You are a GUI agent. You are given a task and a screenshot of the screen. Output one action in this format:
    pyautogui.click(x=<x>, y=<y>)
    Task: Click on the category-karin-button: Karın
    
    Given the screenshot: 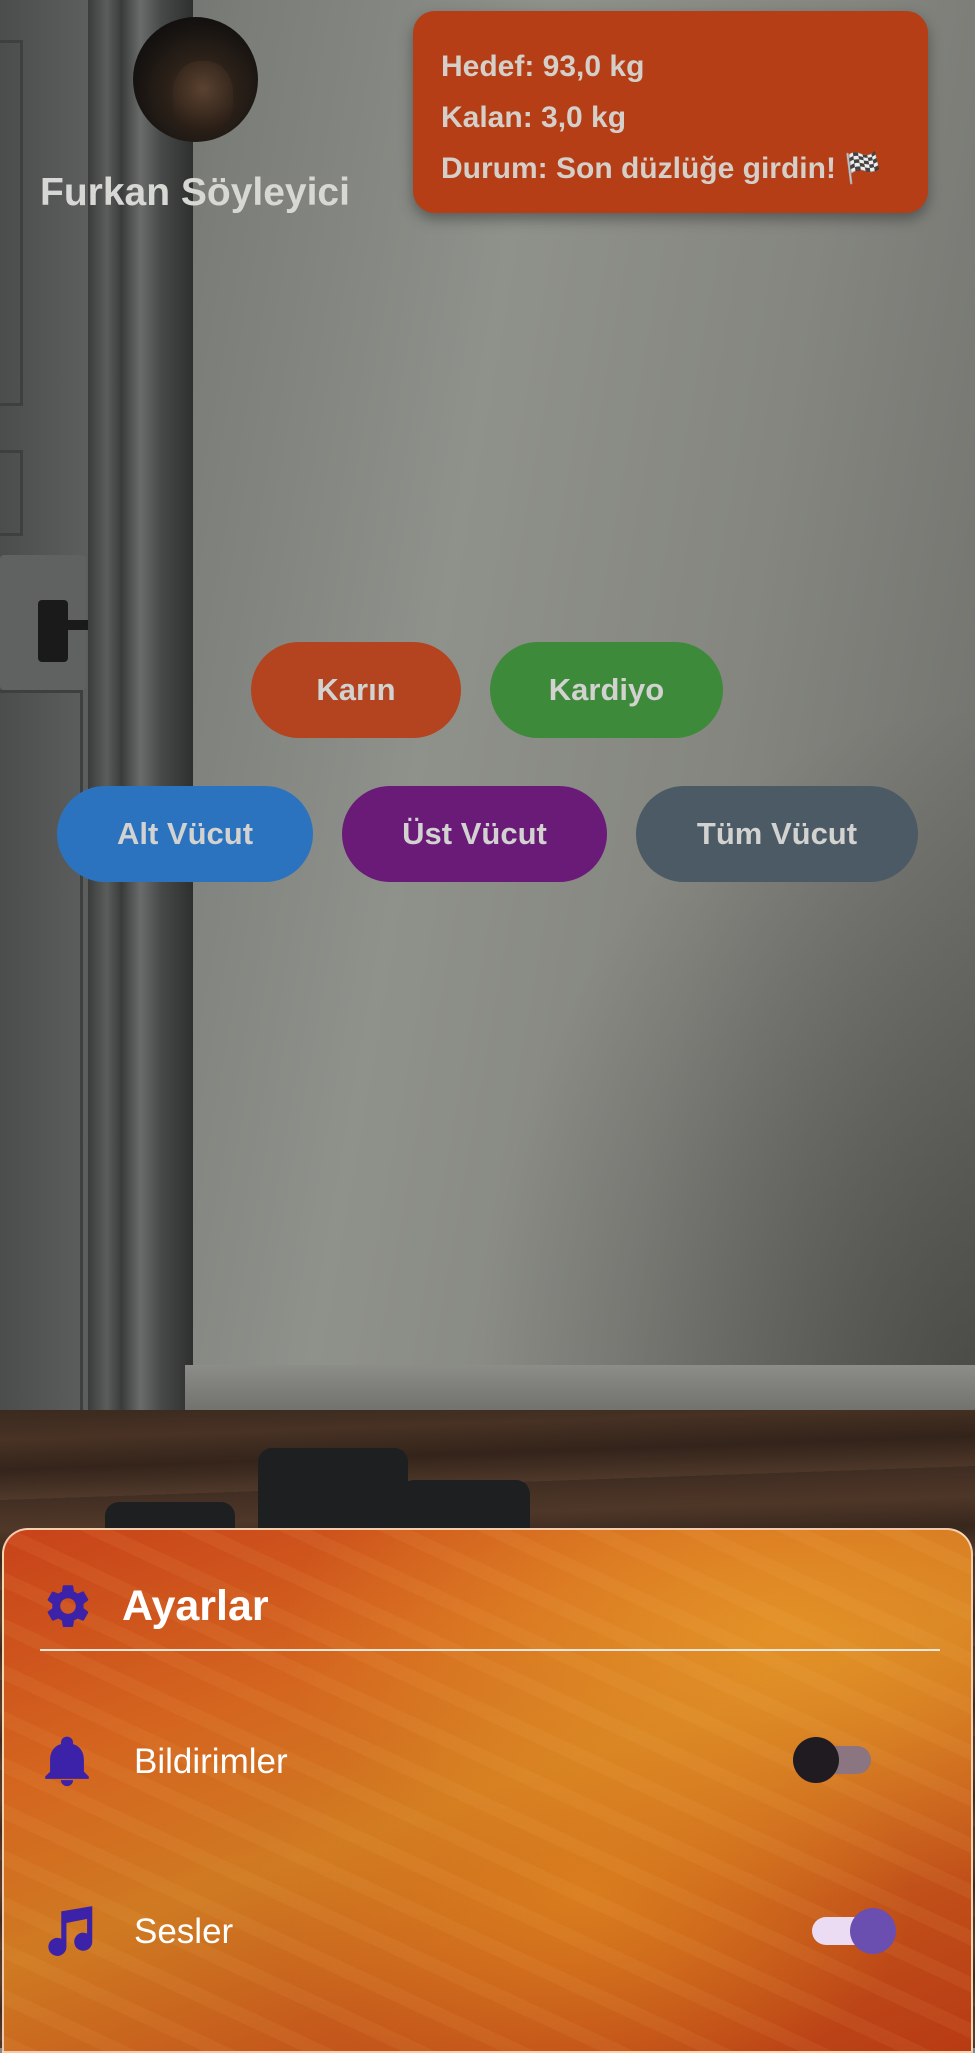 What is the action you would take?
    pyautogui.click(x=356, y=690)
    